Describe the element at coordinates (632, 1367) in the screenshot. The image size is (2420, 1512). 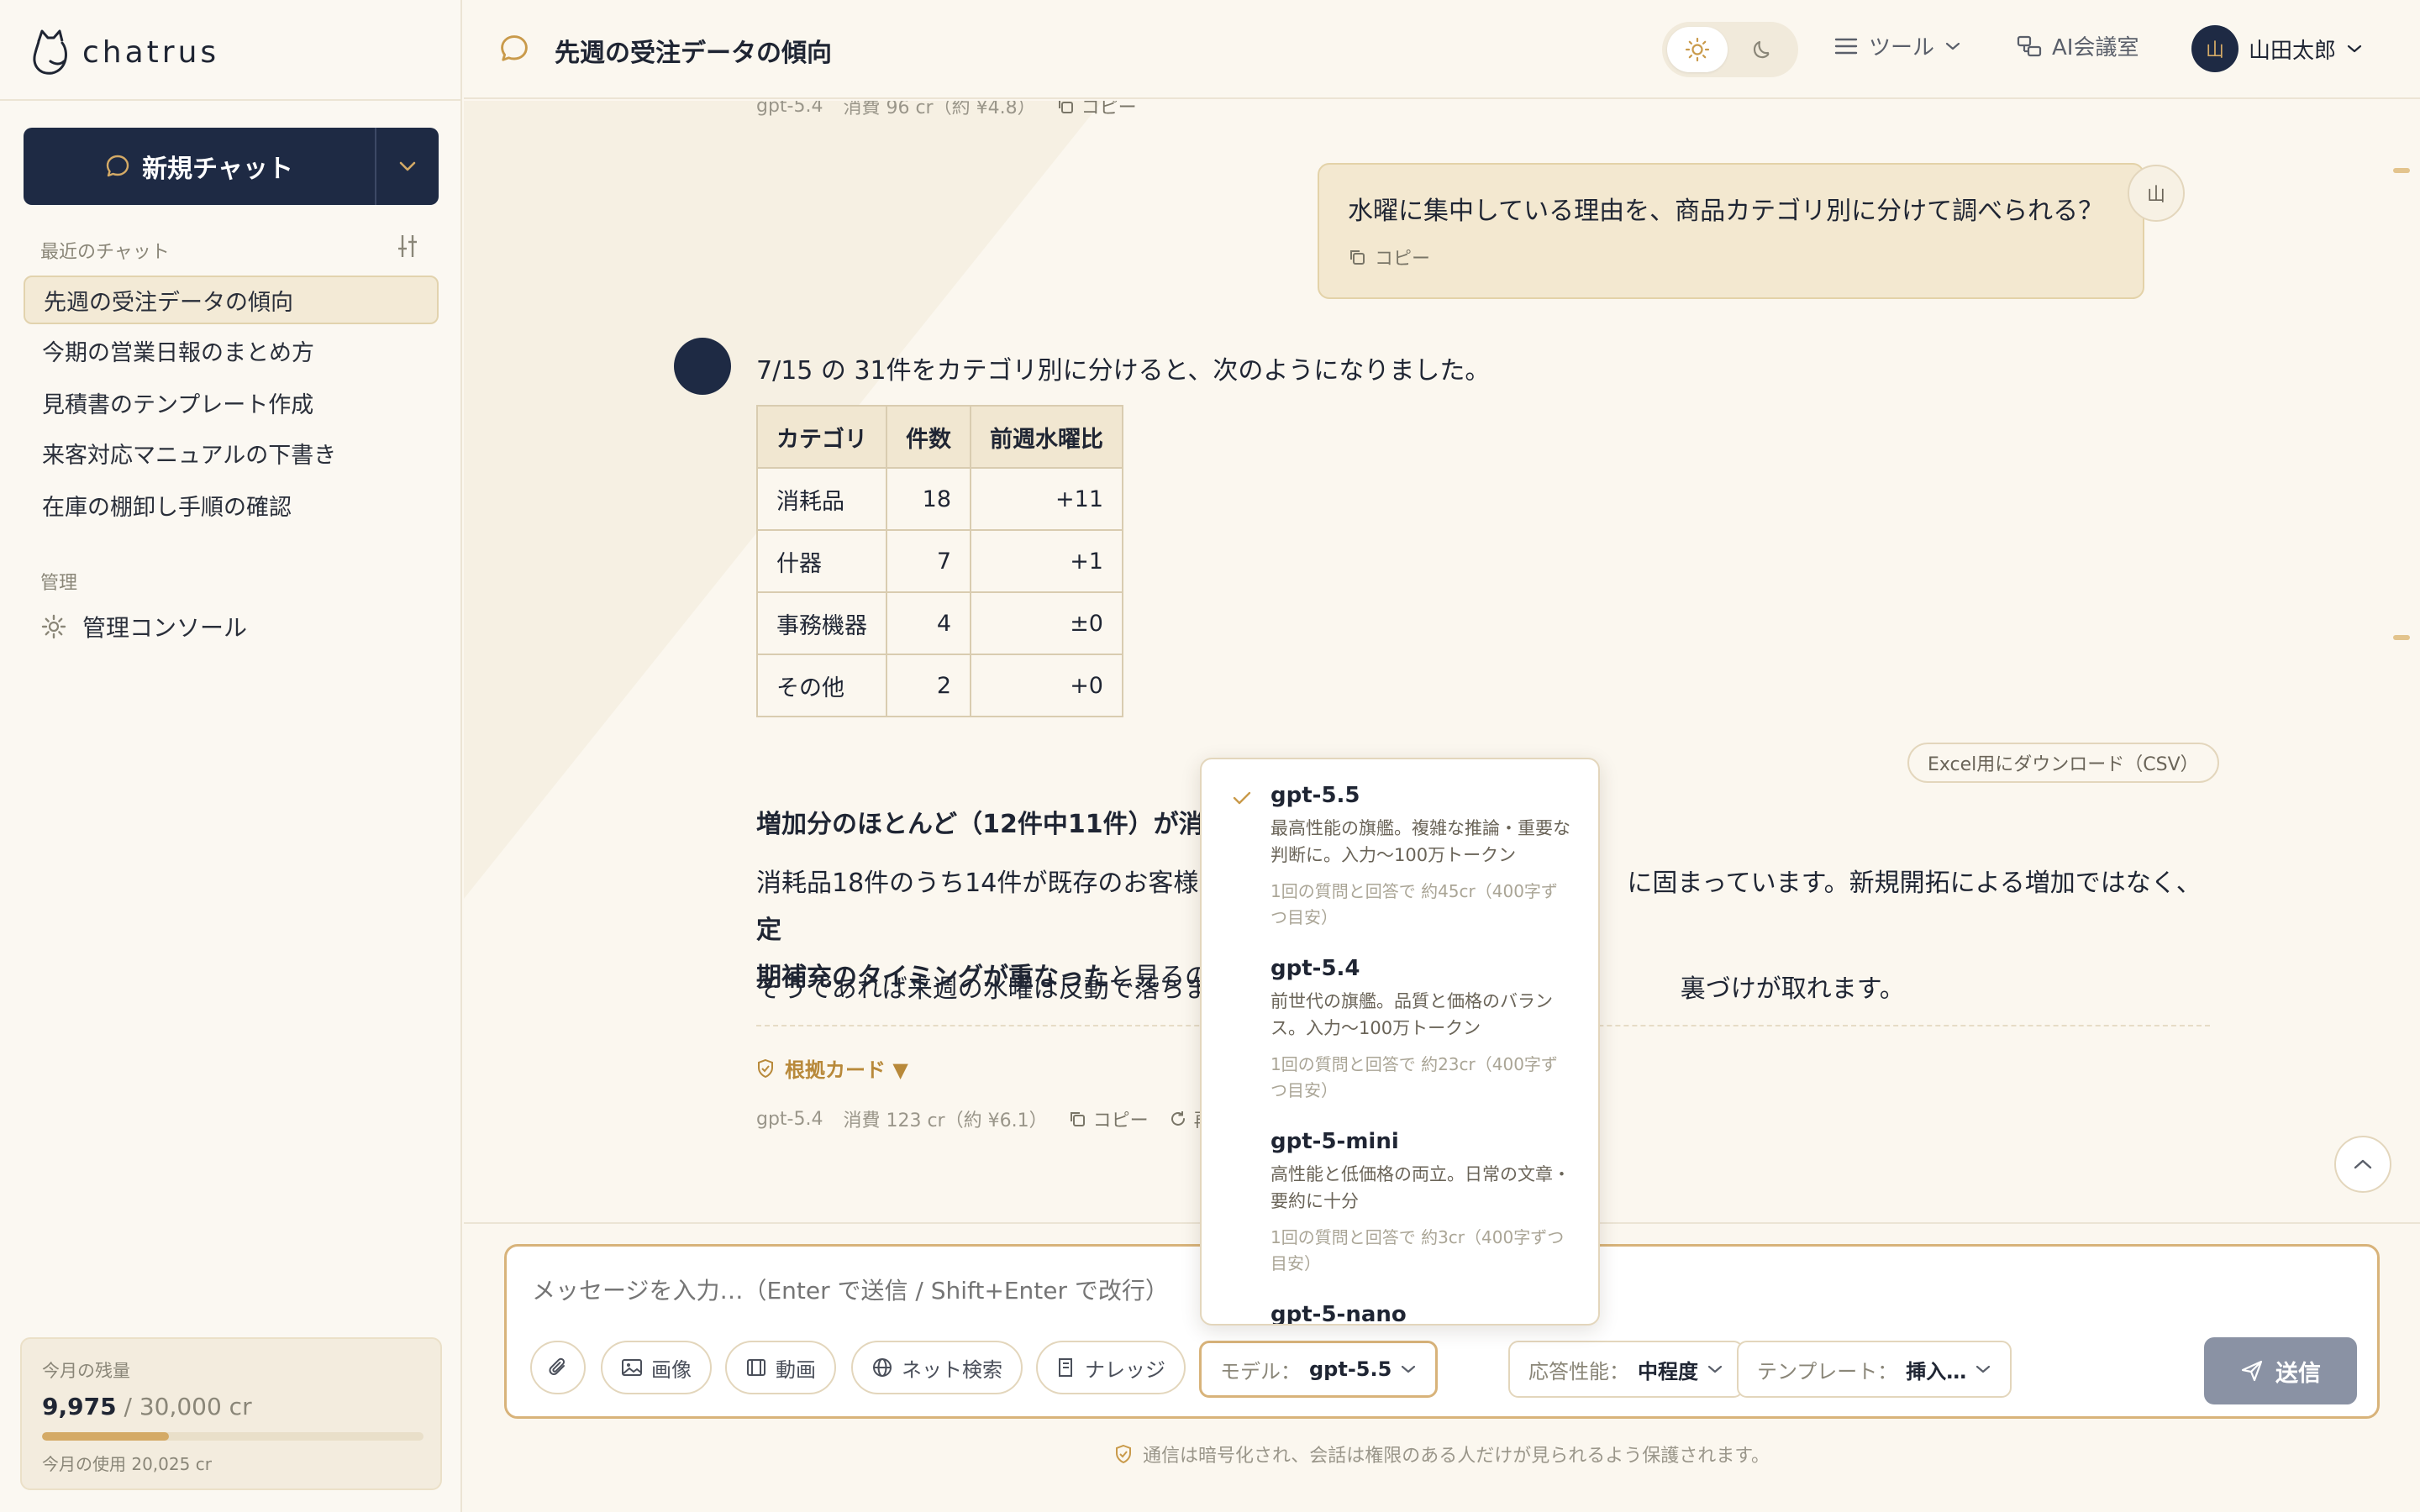
I see `image-icon` at that location.